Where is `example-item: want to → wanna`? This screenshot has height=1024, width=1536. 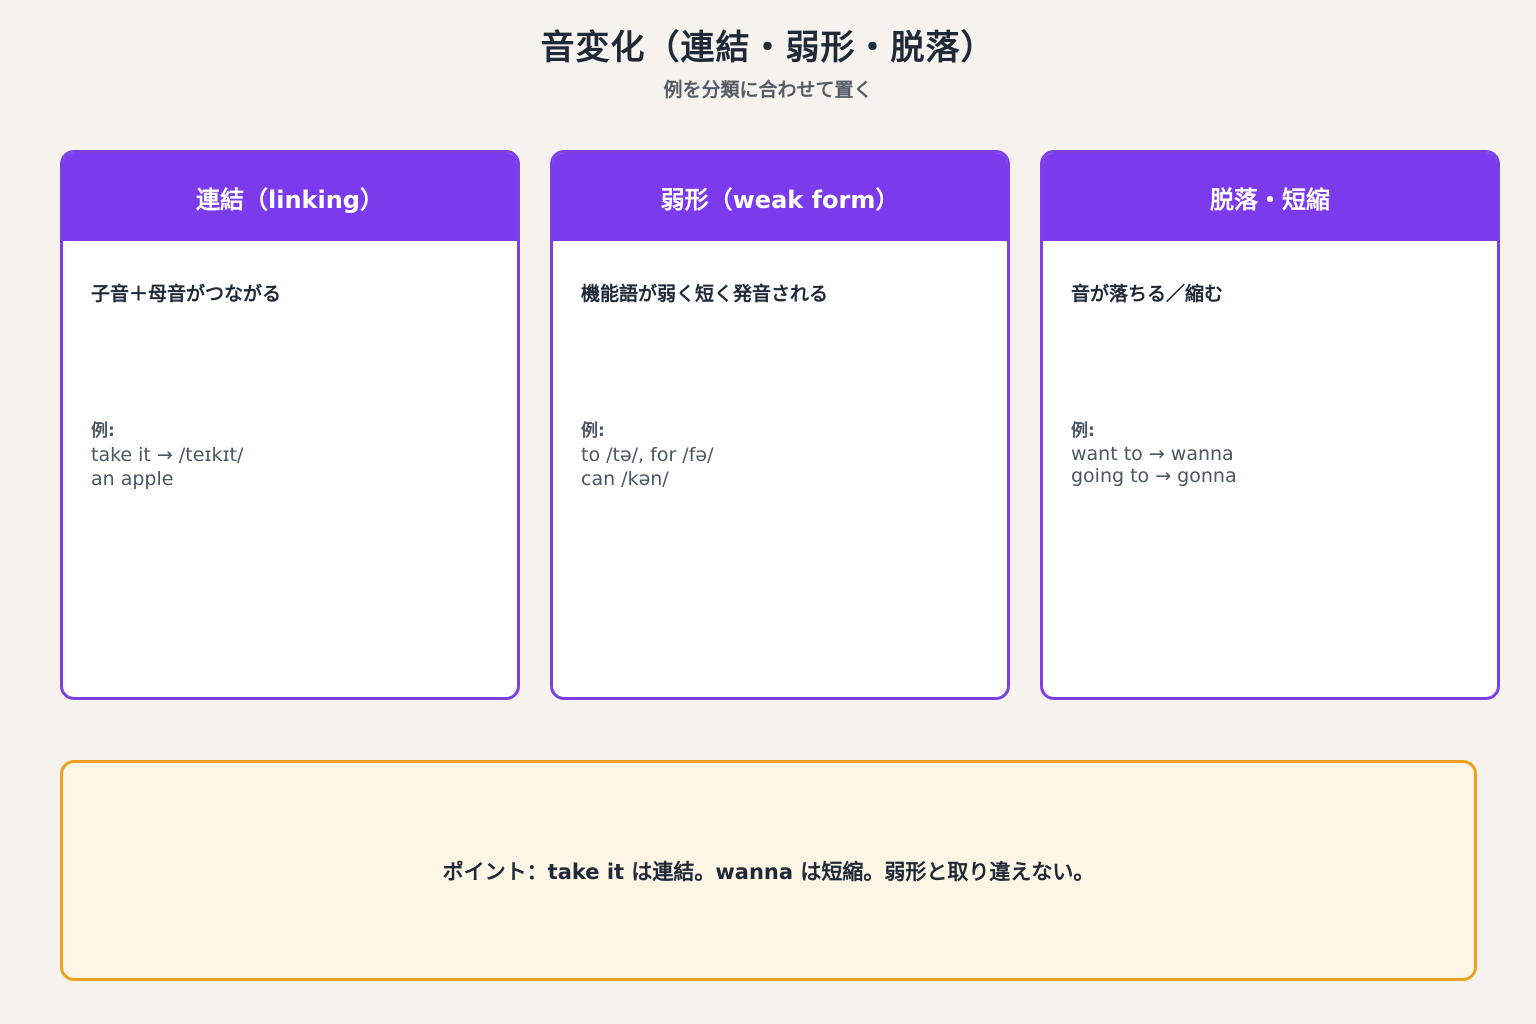 example-item: want to → wanna is located at coordinates (1152, 454).